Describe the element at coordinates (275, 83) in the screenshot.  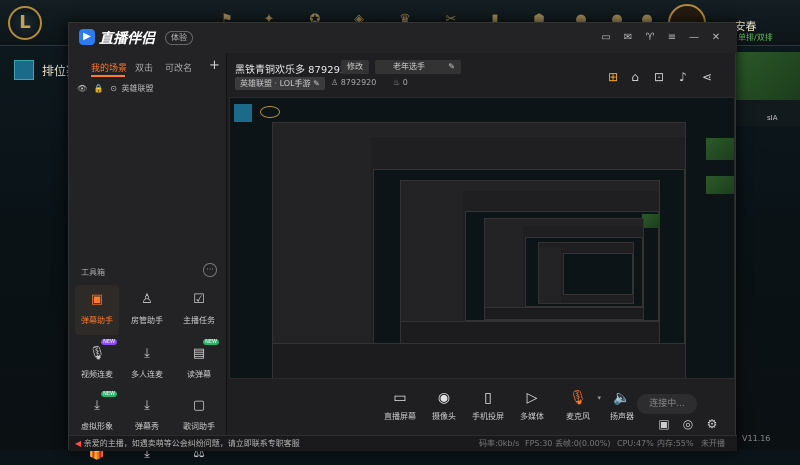
I see `game-tag-label: 英雄联盟 · LOL手游` at that location.